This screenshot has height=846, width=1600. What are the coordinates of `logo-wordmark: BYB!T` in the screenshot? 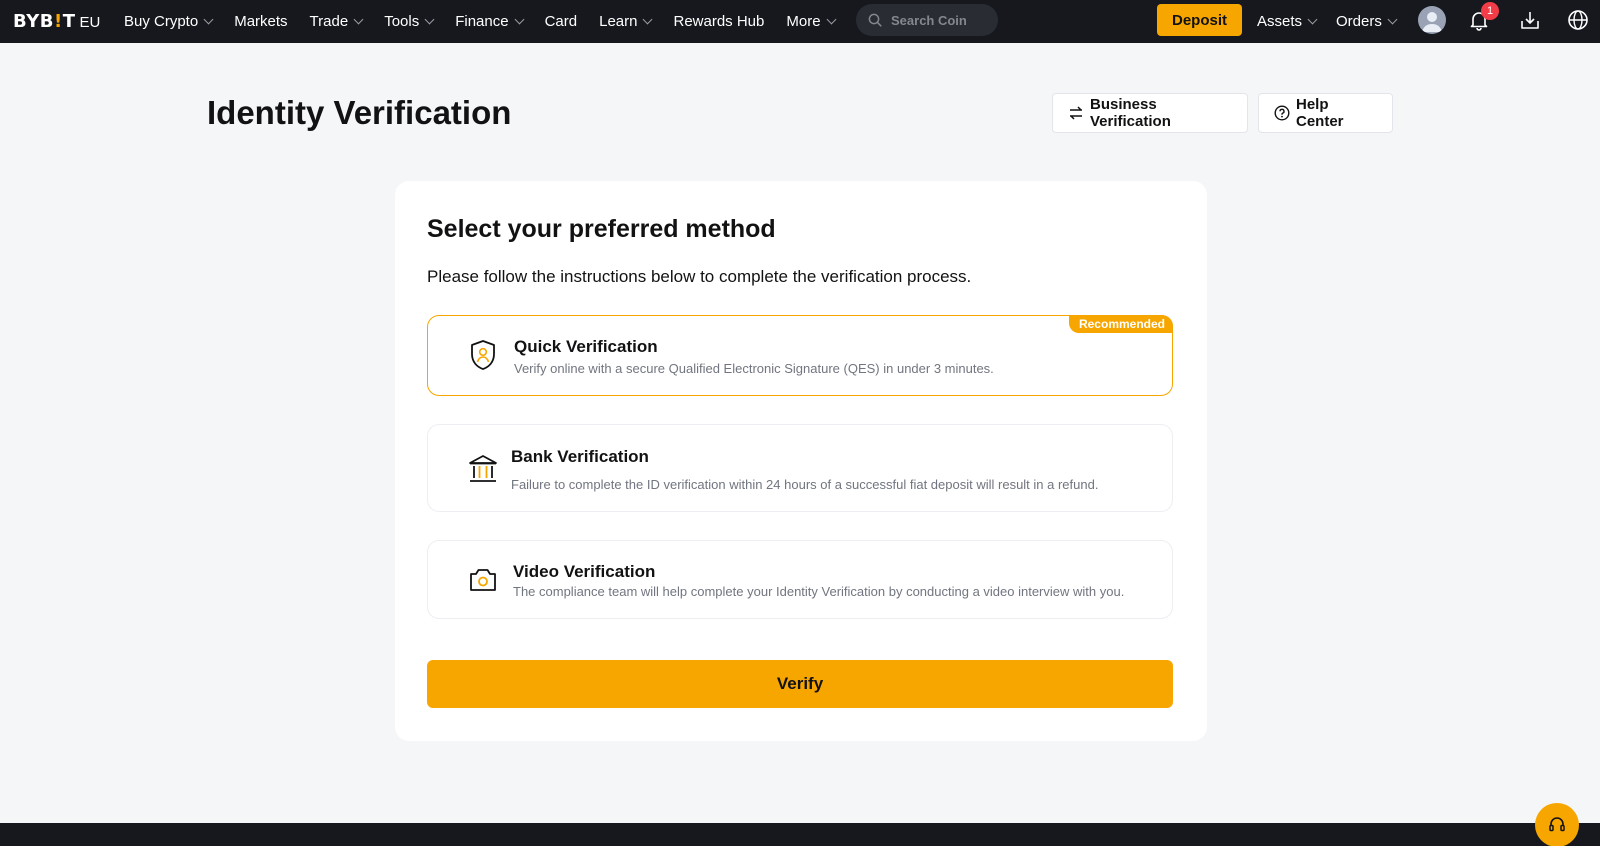 It's located at (44, 21).